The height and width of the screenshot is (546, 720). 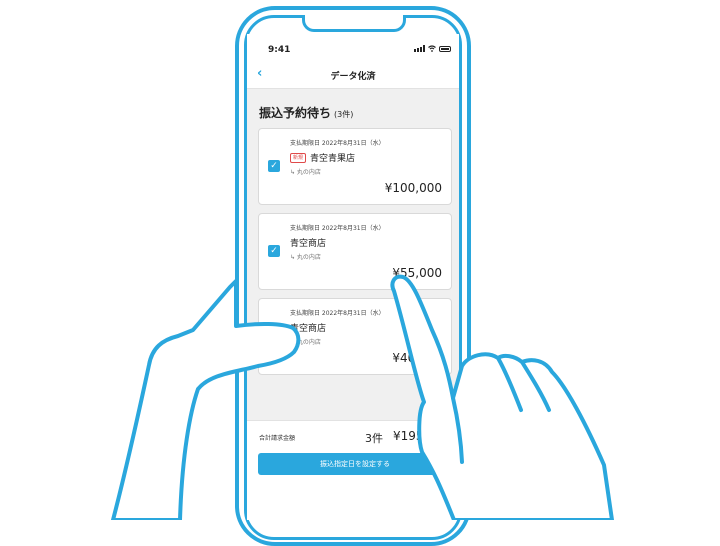 I want to click on status-time: 9:41, so click(x=279, y=50).